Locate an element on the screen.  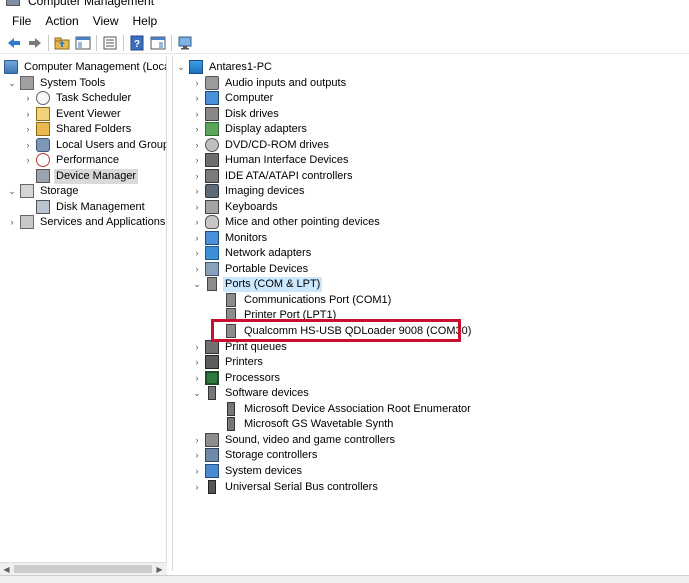
help-icon: ? is located at coordinates (137, 43).